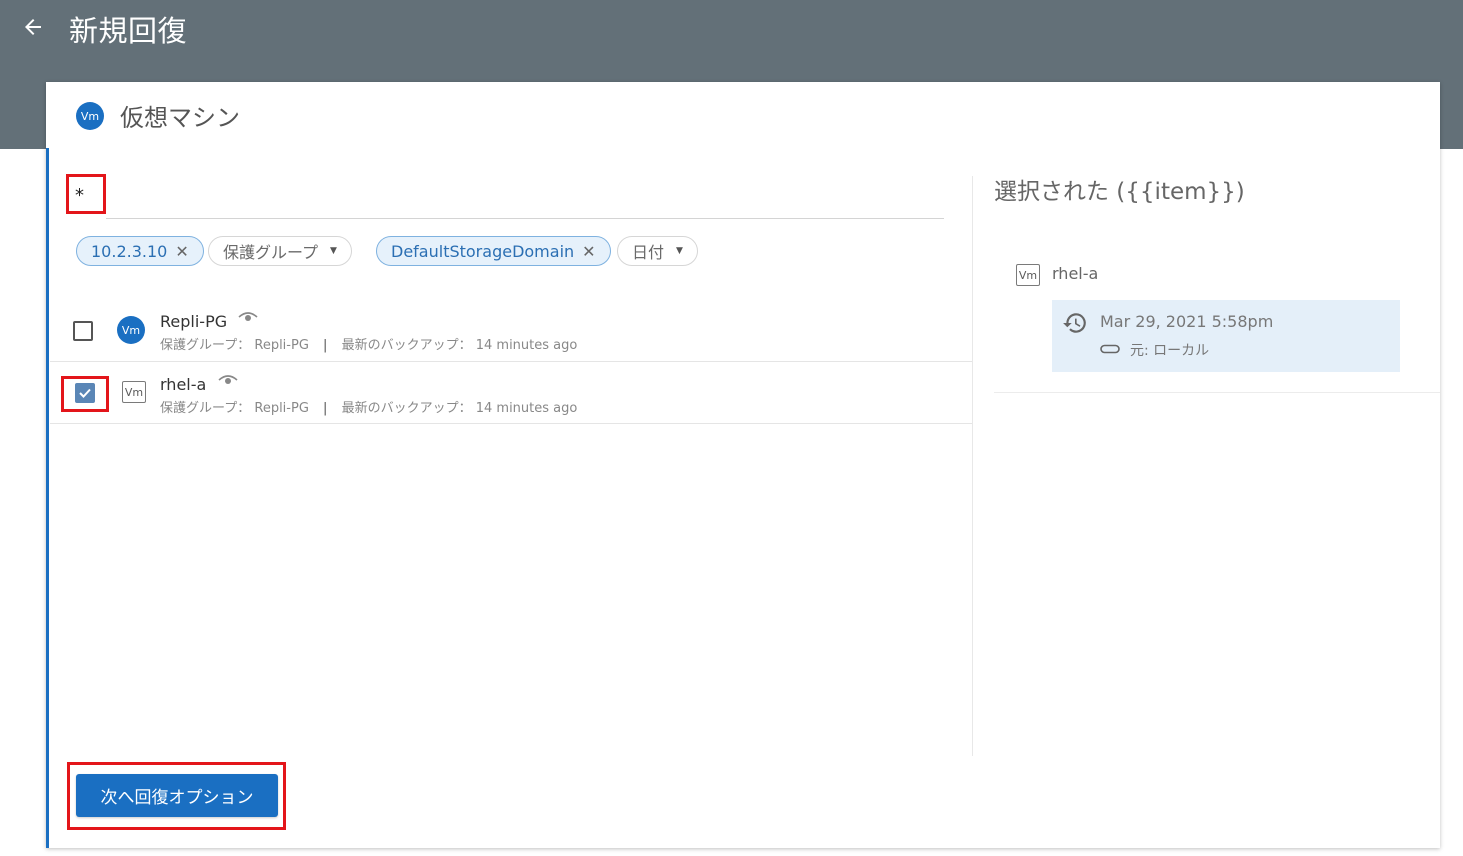  I want to click on search-highlight, so click(86, 194).